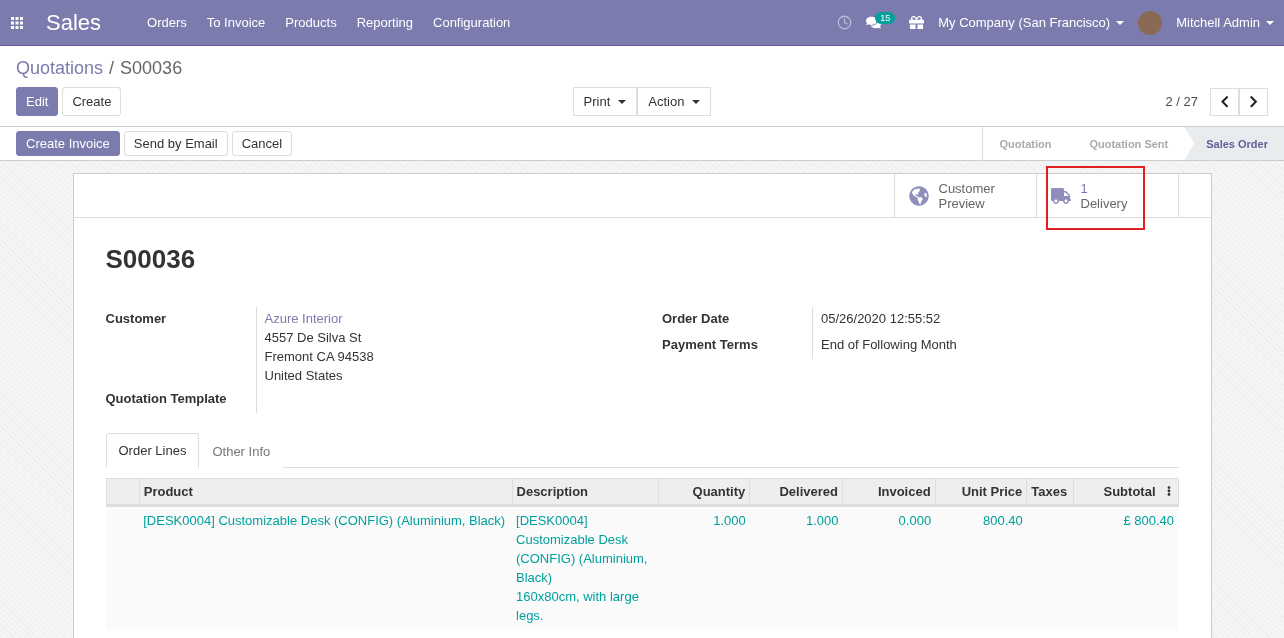 Image resolution: width=1284 pixels, height=638 pixels. Describe the element at coordinates (1125, 492) in the screenshot. I see `column-header: Subtotal` at that location.